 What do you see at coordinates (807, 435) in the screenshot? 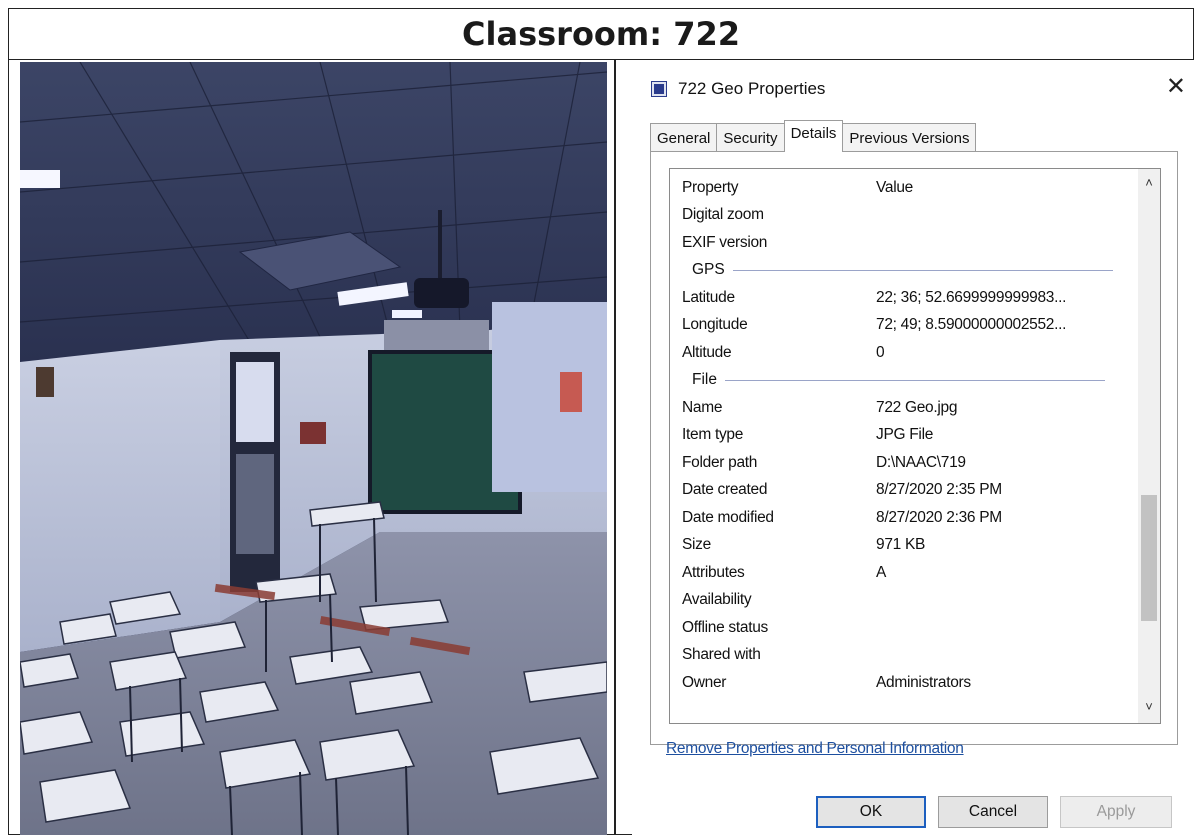
I see `property-row: Item type JPG File` at bounding box center [807, 435].